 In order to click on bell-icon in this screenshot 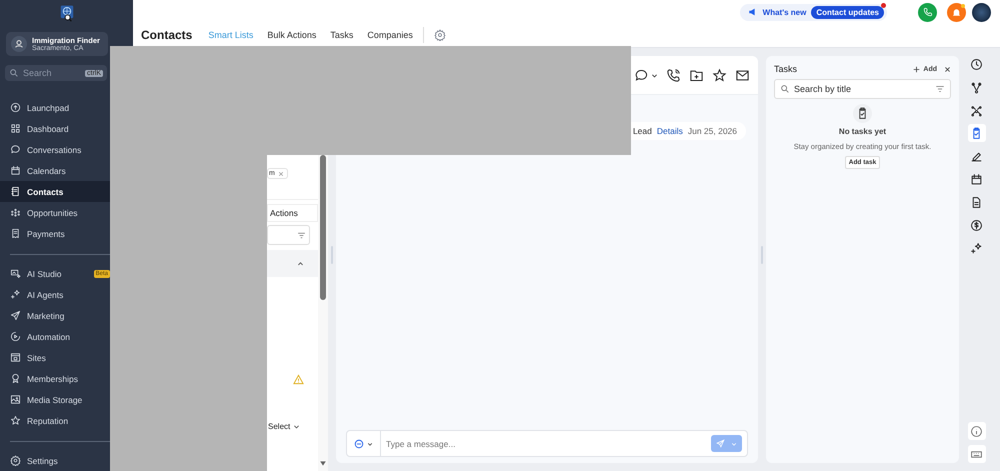, I will do `click(956, 12)`.